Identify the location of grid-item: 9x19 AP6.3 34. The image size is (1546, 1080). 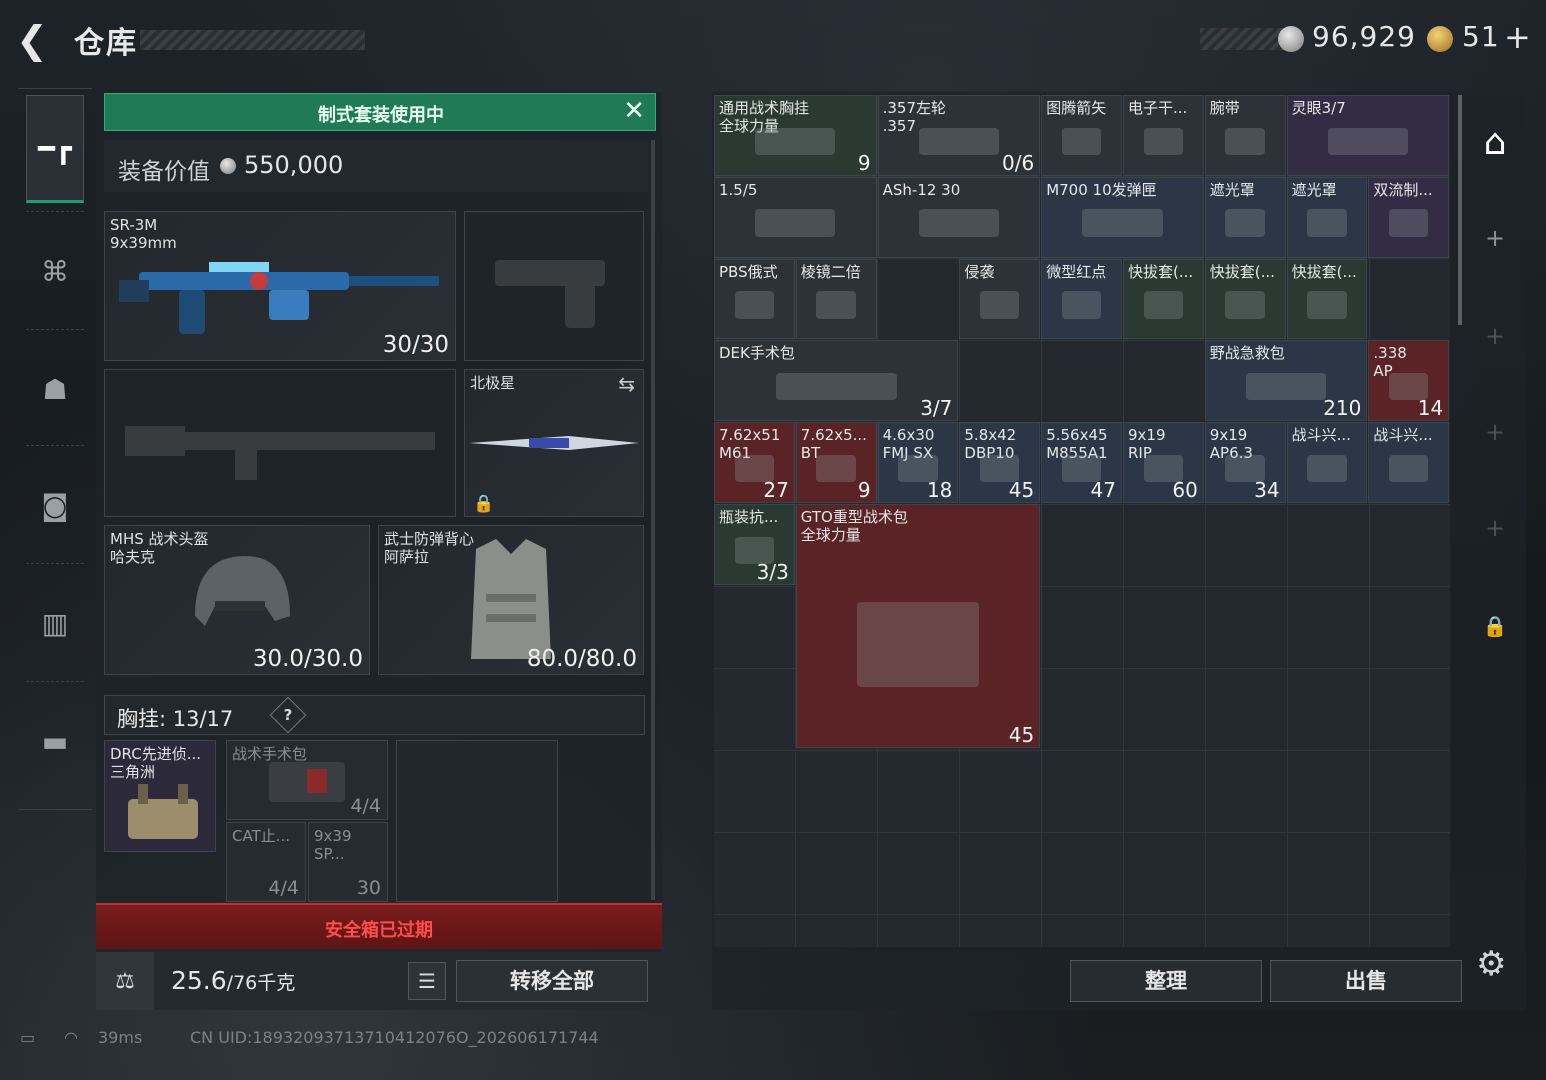
(1245, 462).